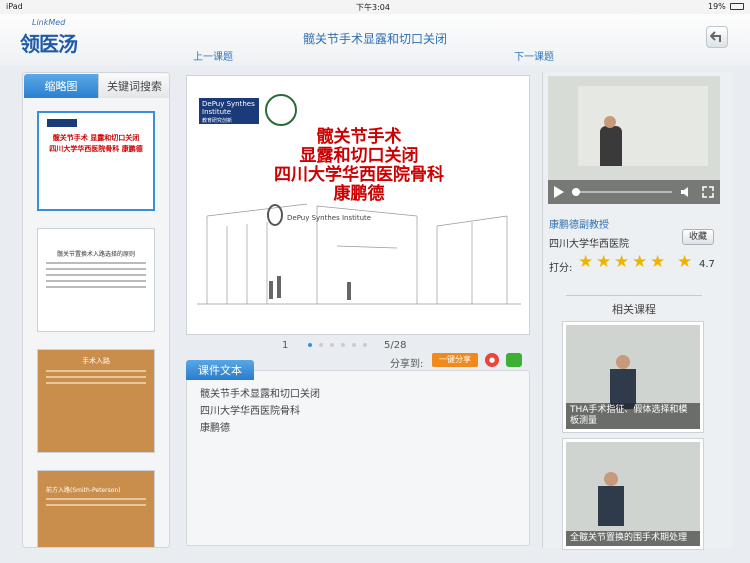 This screenshot has height=563, width=750. Describe the element at coordinates (83, 490) in the screenshot. I see `thumb-heading: 前方入路(Smith-Peterson)` at that location.